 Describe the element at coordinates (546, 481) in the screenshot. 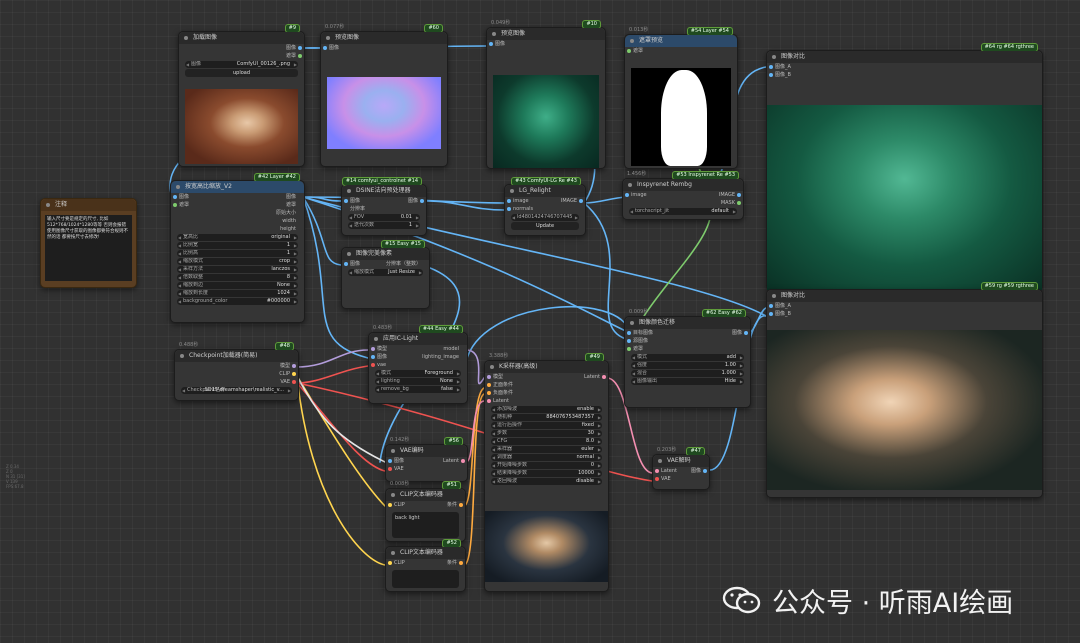

I see `return-noise-select: 返回噪波disable` at that location.